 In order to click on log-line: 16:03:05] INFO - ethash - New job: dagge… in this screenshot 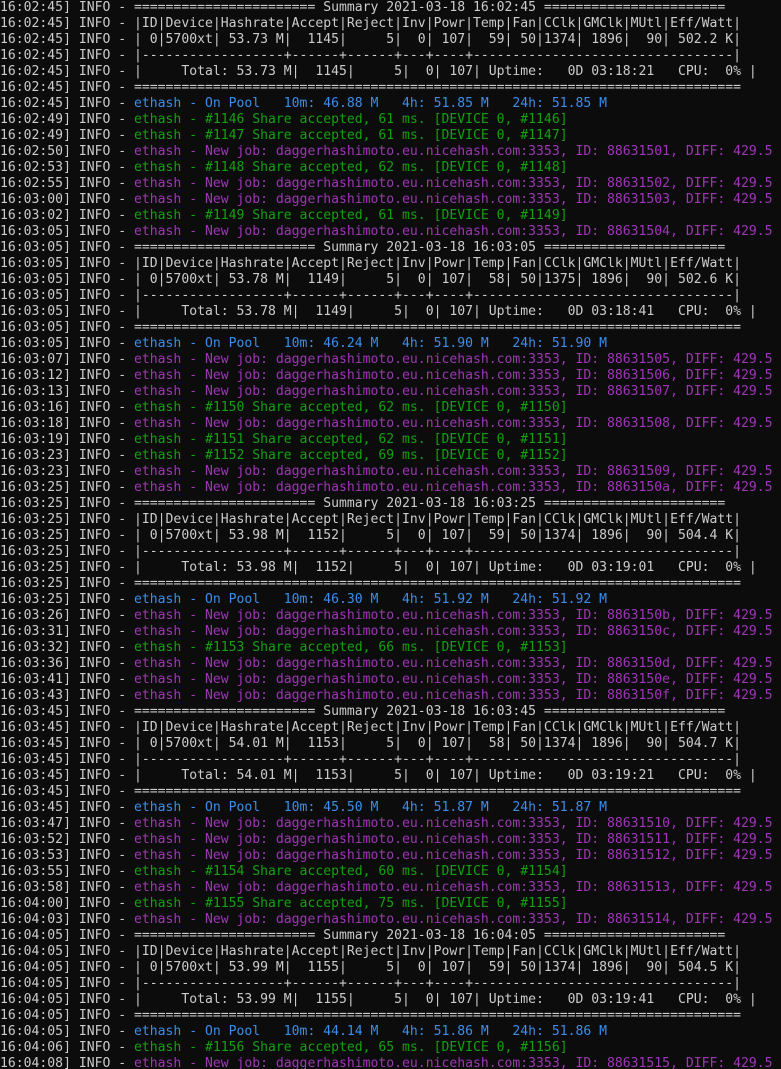, I will do `click(390, 232)`.